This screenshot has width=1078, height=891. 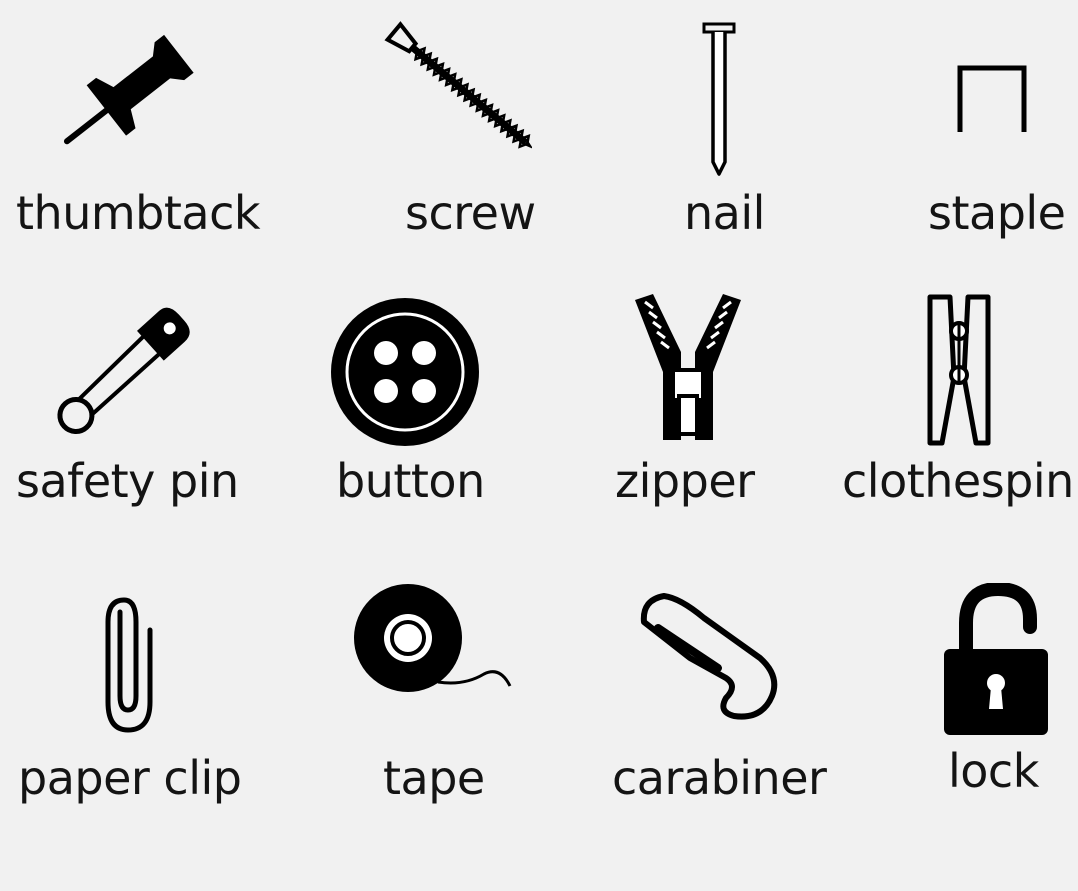 I want to click on item-label: staple, so click(x=997, y=213).